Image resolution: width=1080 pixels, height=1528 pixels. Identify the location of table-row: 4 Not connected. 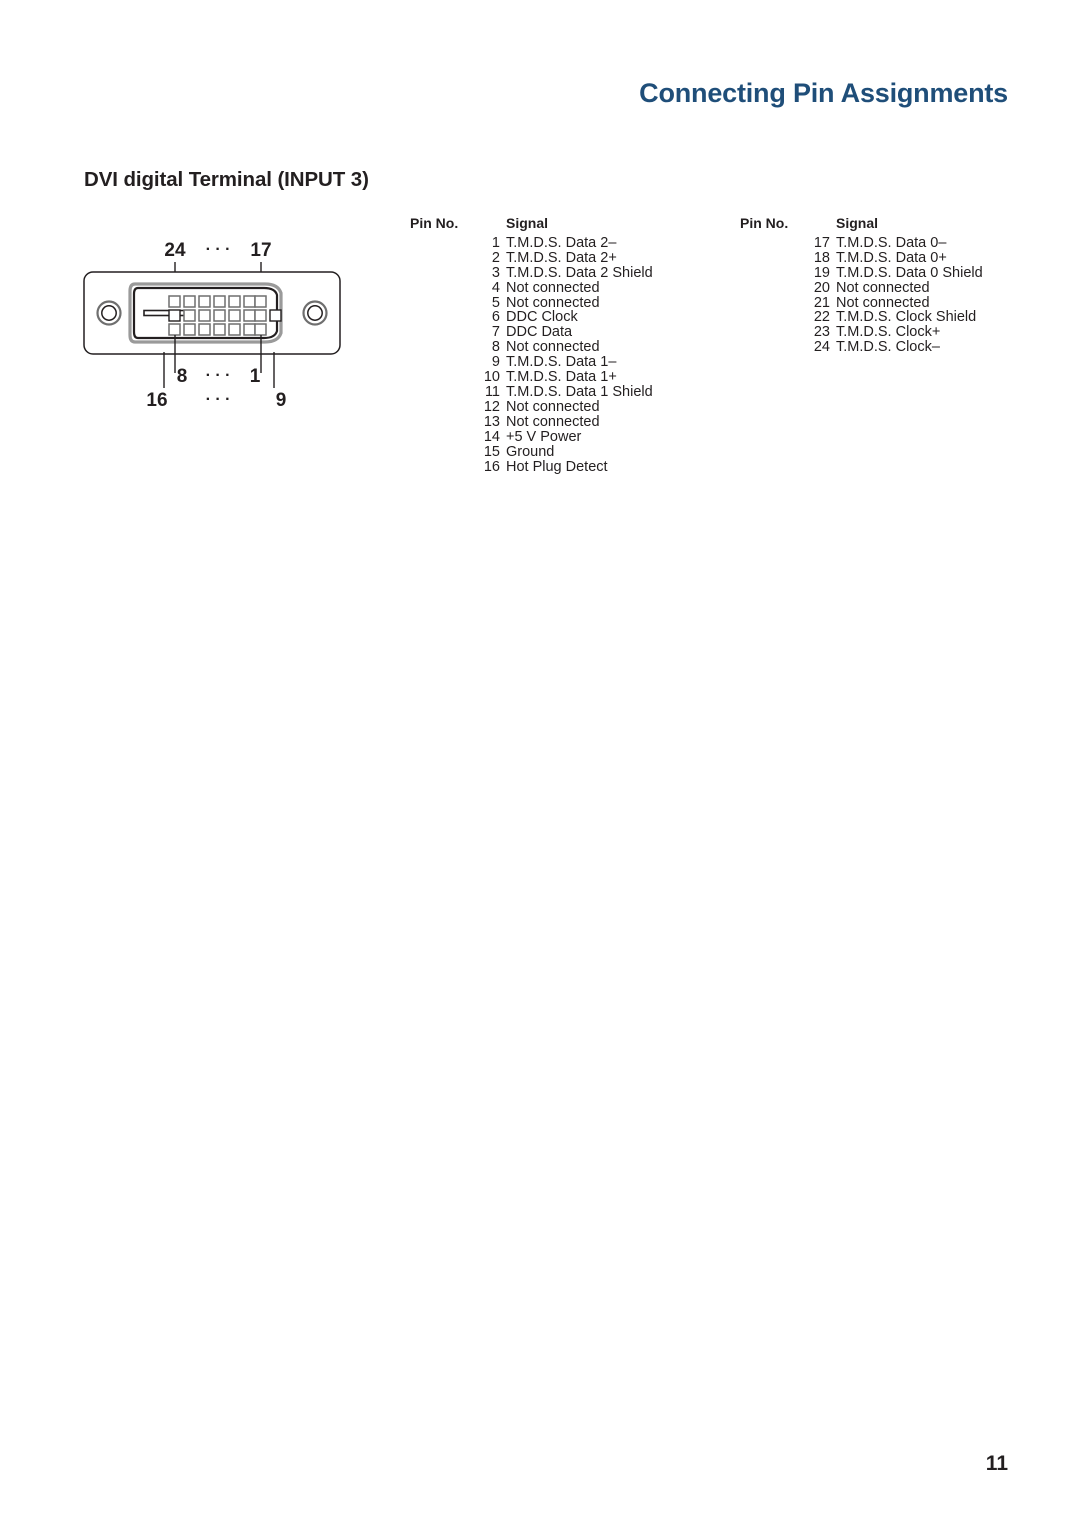
(575, 287).